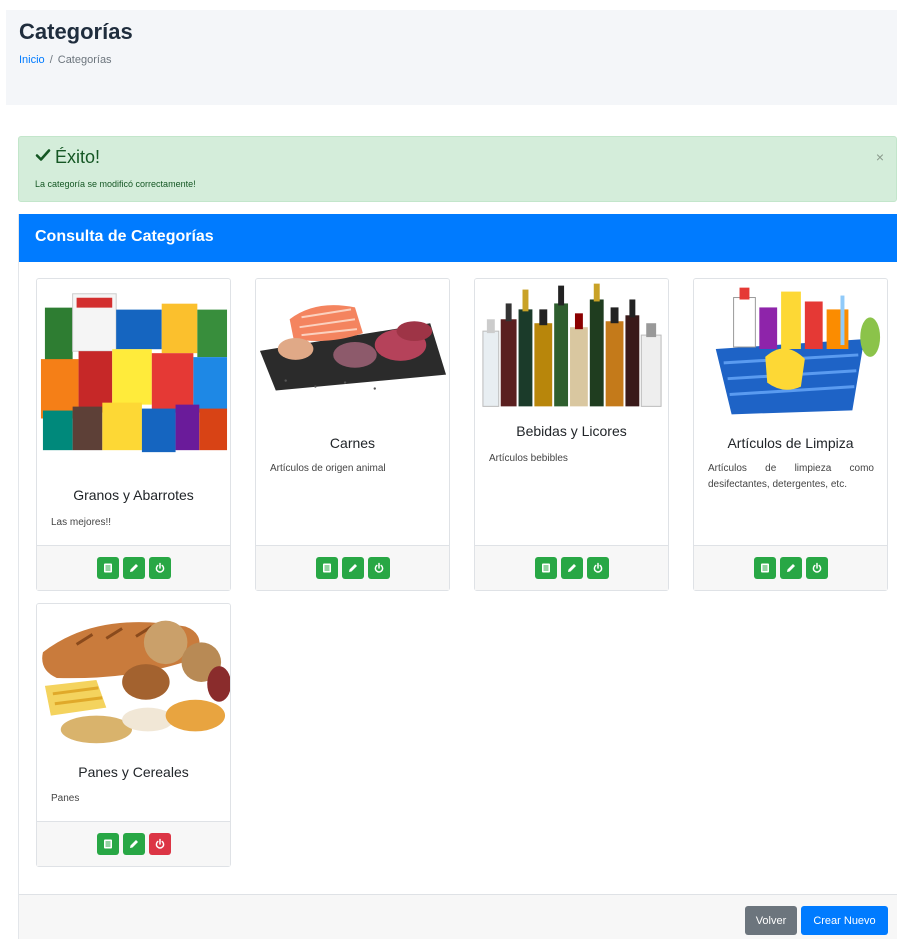 Image resolution: width=897 pixels, height=939 pixels. I want to click on category-description: Panes, so click(65, 798).